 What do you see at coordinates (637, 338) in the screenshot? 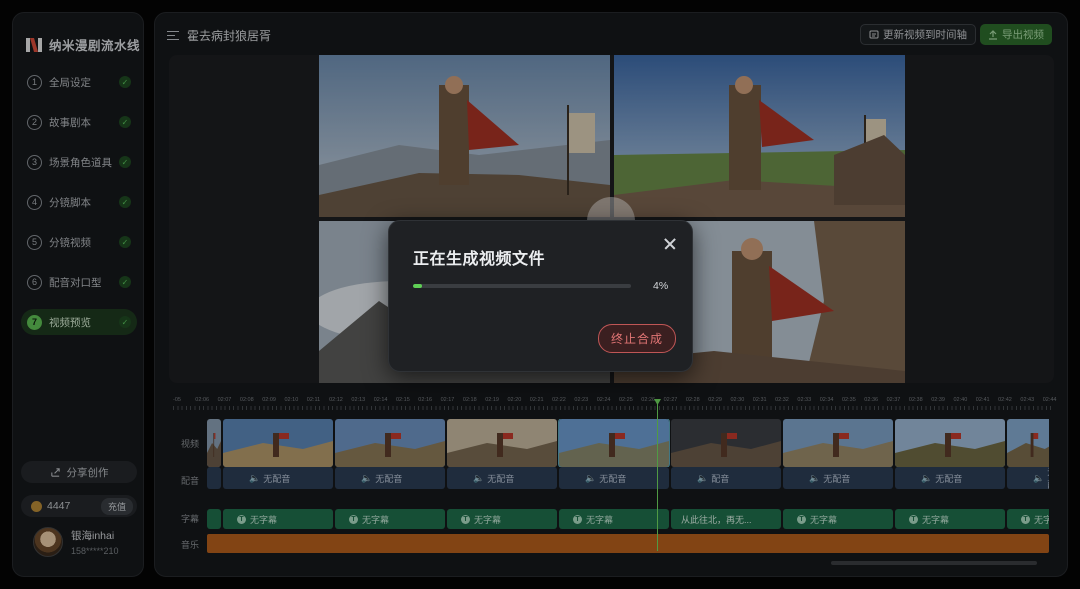
I see `stop-render-button: 终止合成` at bounding box center [637, 338].